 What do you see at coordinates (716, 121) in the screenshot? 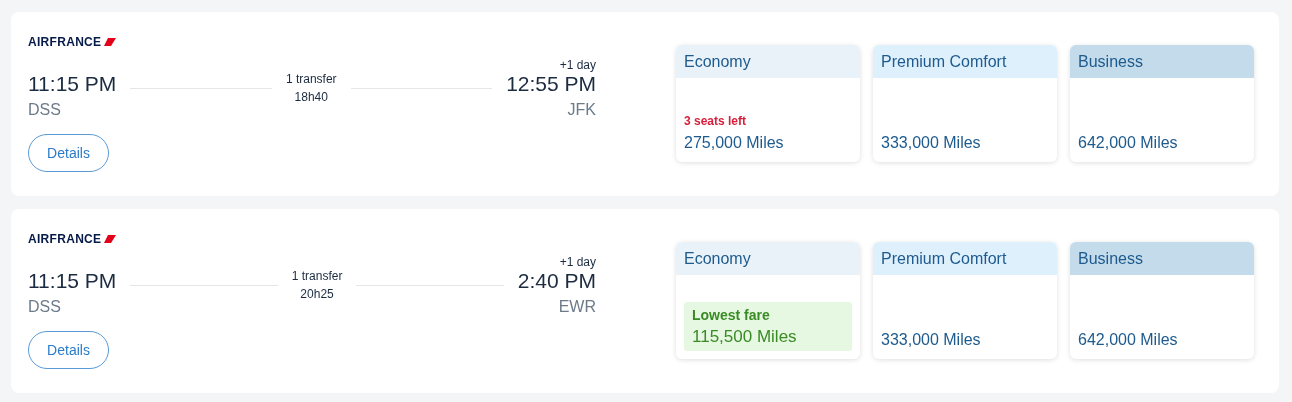
I see `seats-left-note: 3 seats left` at bounding box center [716, 121].